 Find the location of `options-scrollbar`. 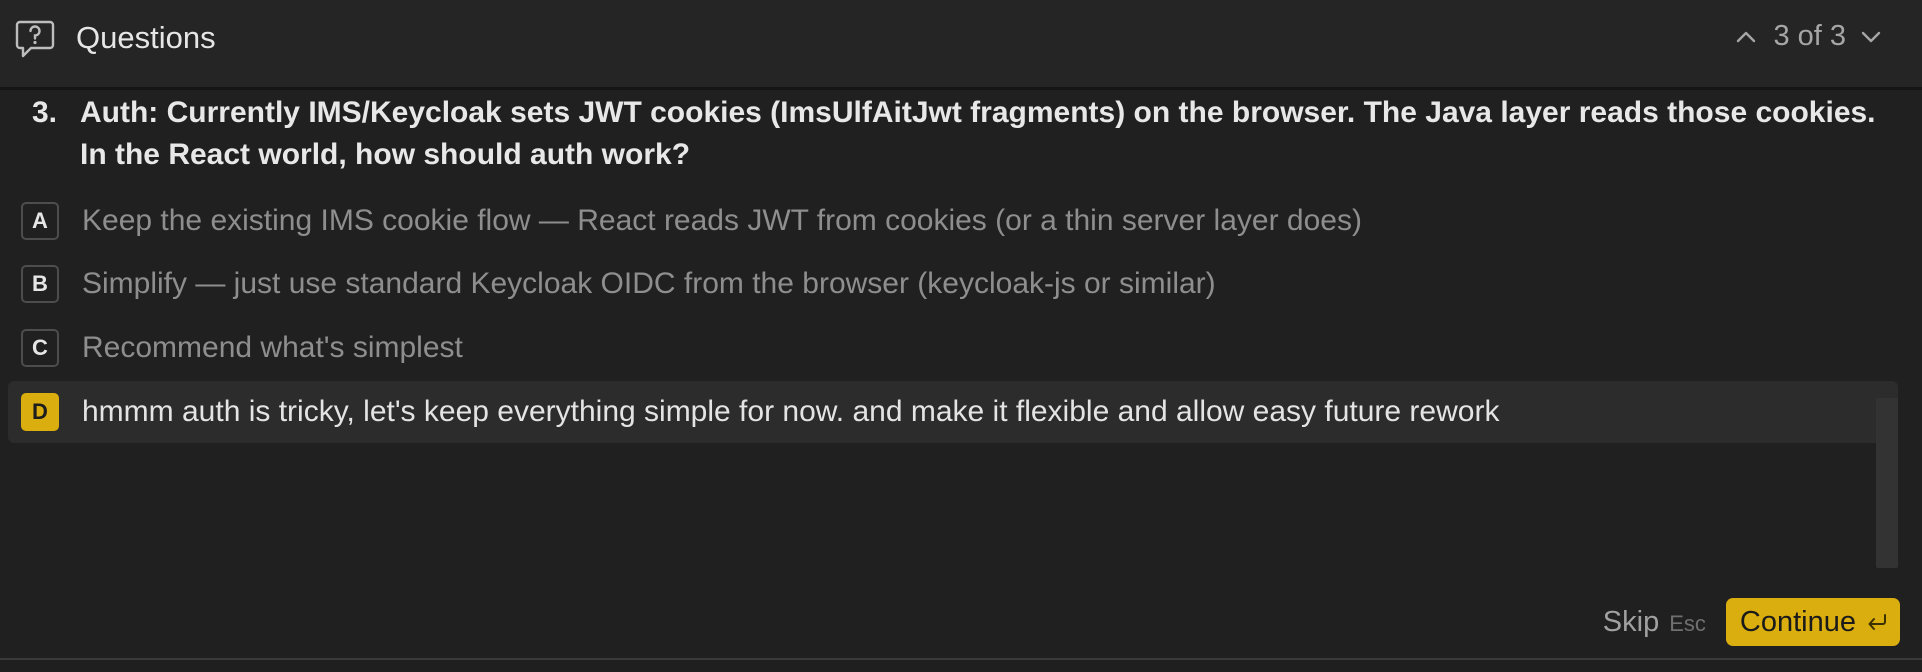

options-scrollbar is located at coordinates (1887, 483).